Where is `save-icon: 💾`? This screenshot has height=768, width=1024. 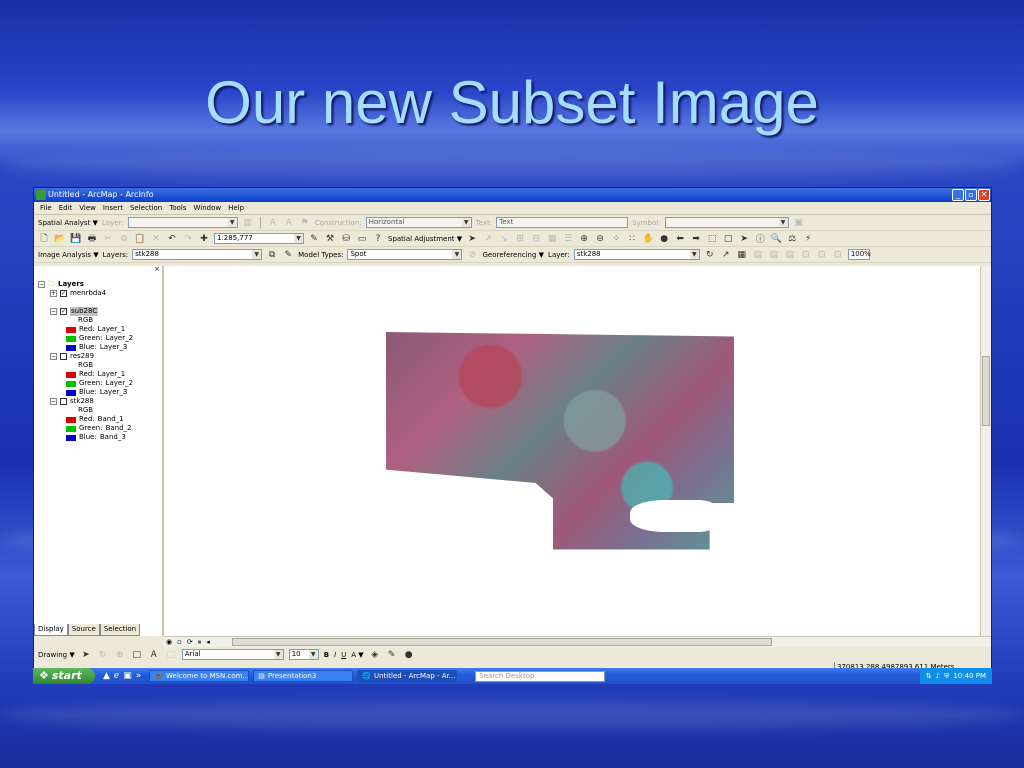
save-icon: 💾 is located at coordinates (76, 239).